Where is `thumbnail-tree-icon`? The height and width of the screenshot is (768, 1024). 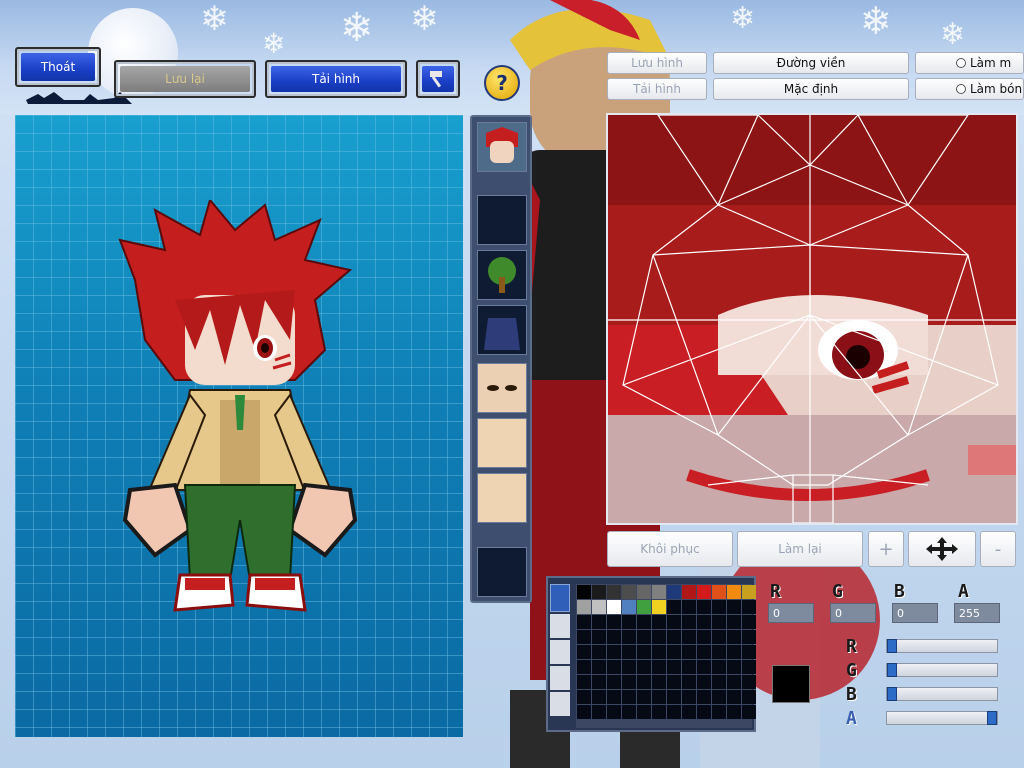 thumbnail-tree-icon is located at coordinates (502, 275).